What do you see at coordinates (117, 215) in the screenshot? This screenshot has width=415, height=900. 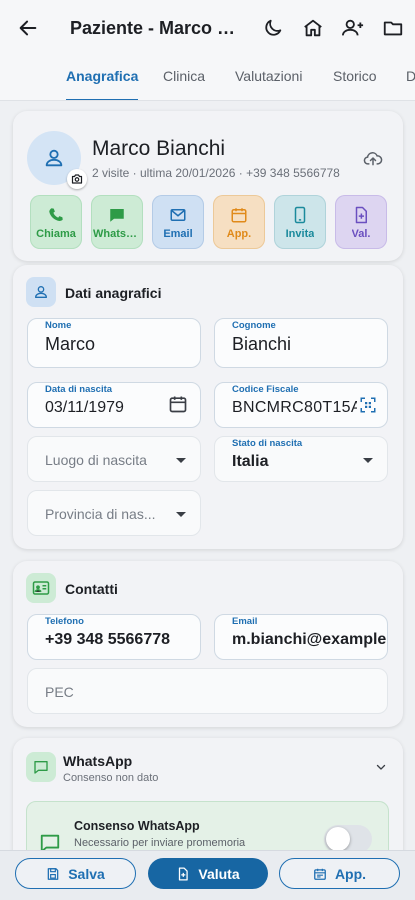 I see `whatsapp-icon` at bounding box center [117, 215].